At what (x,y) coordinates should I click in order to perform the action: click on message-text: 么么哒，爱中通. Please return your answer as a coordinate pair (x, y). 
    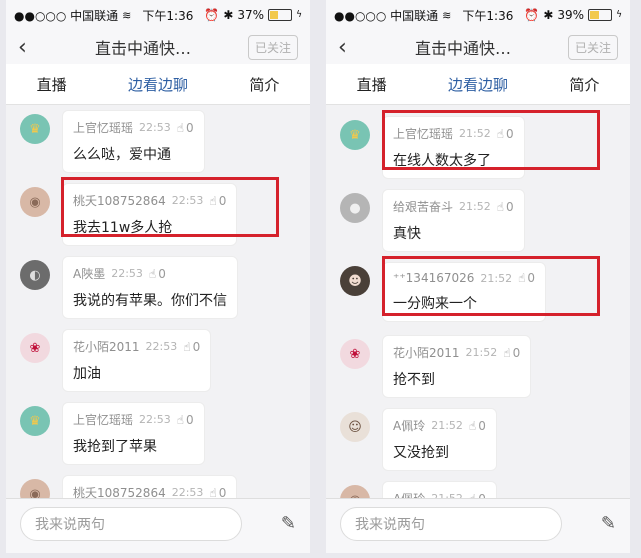
    Looking at the image, I should click on (122, 155).